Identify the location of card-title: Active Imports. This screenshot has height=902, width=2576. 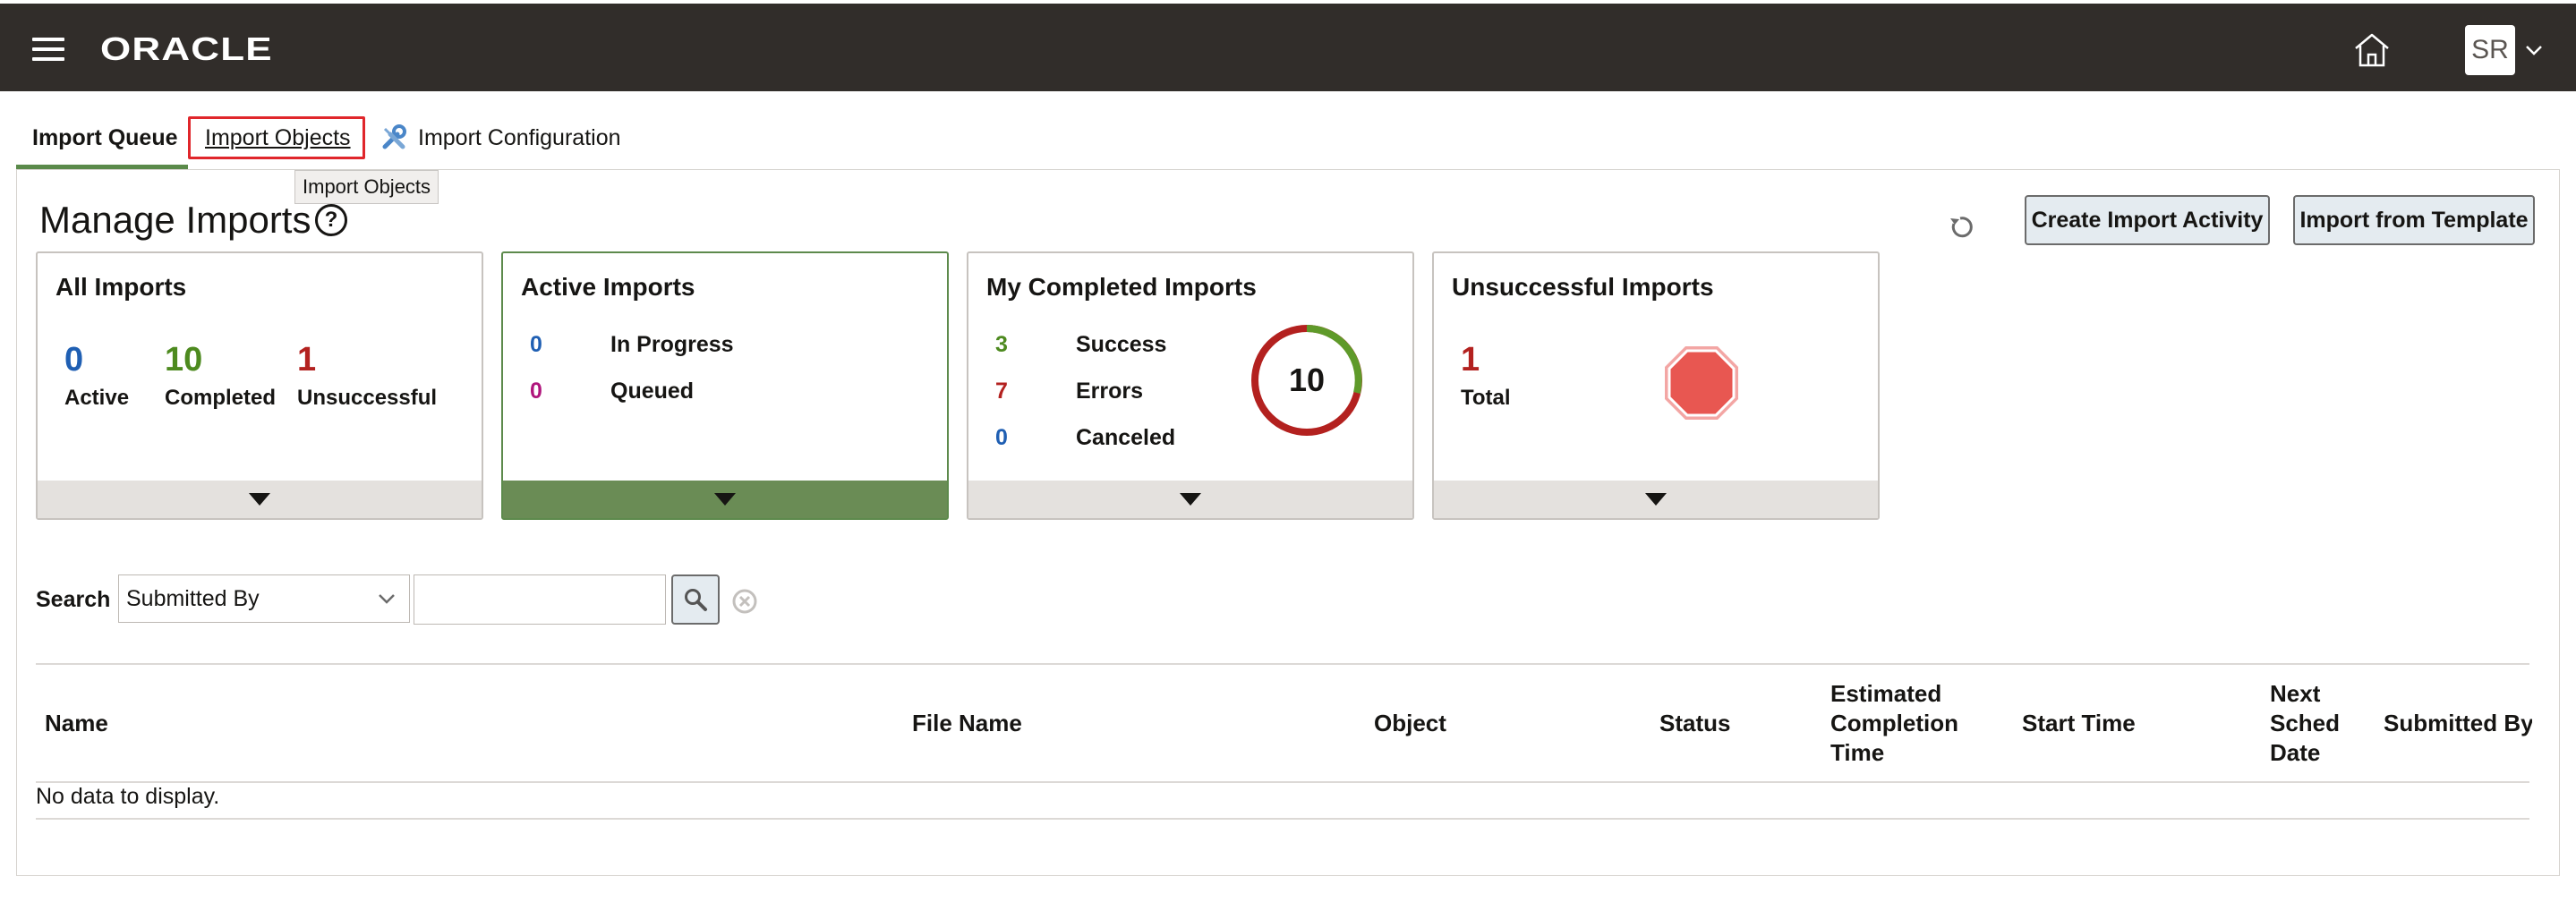
(608, 287).